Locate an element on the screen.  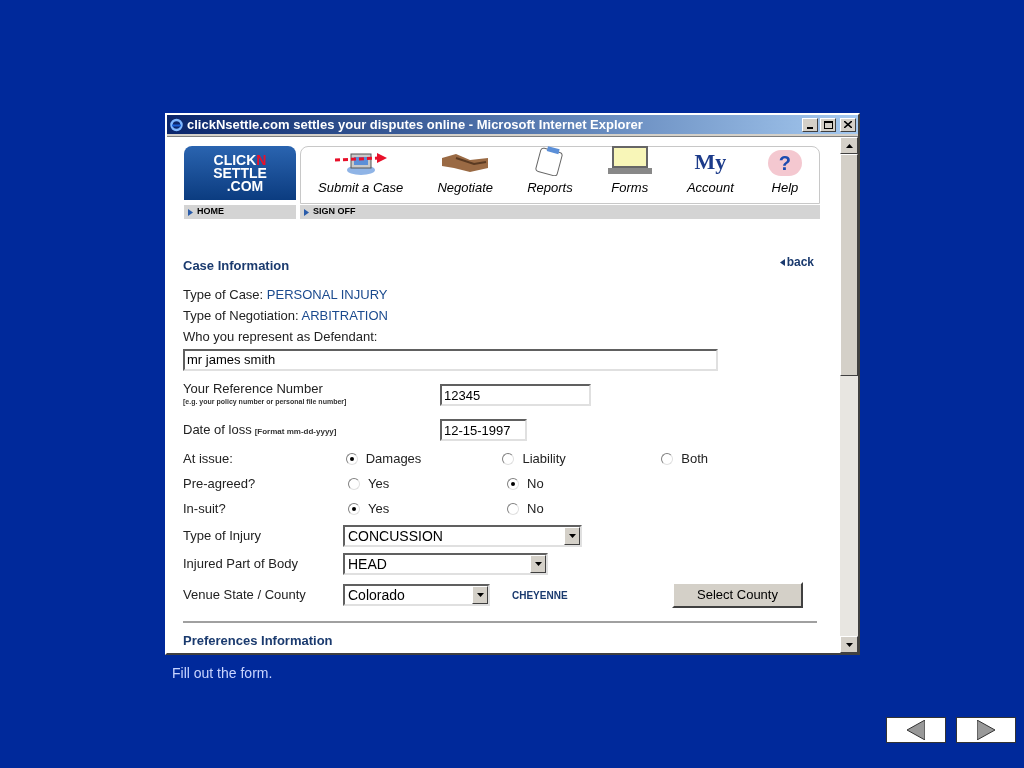
dropdown: CONCUSSION is located at coordinates (462, 536).